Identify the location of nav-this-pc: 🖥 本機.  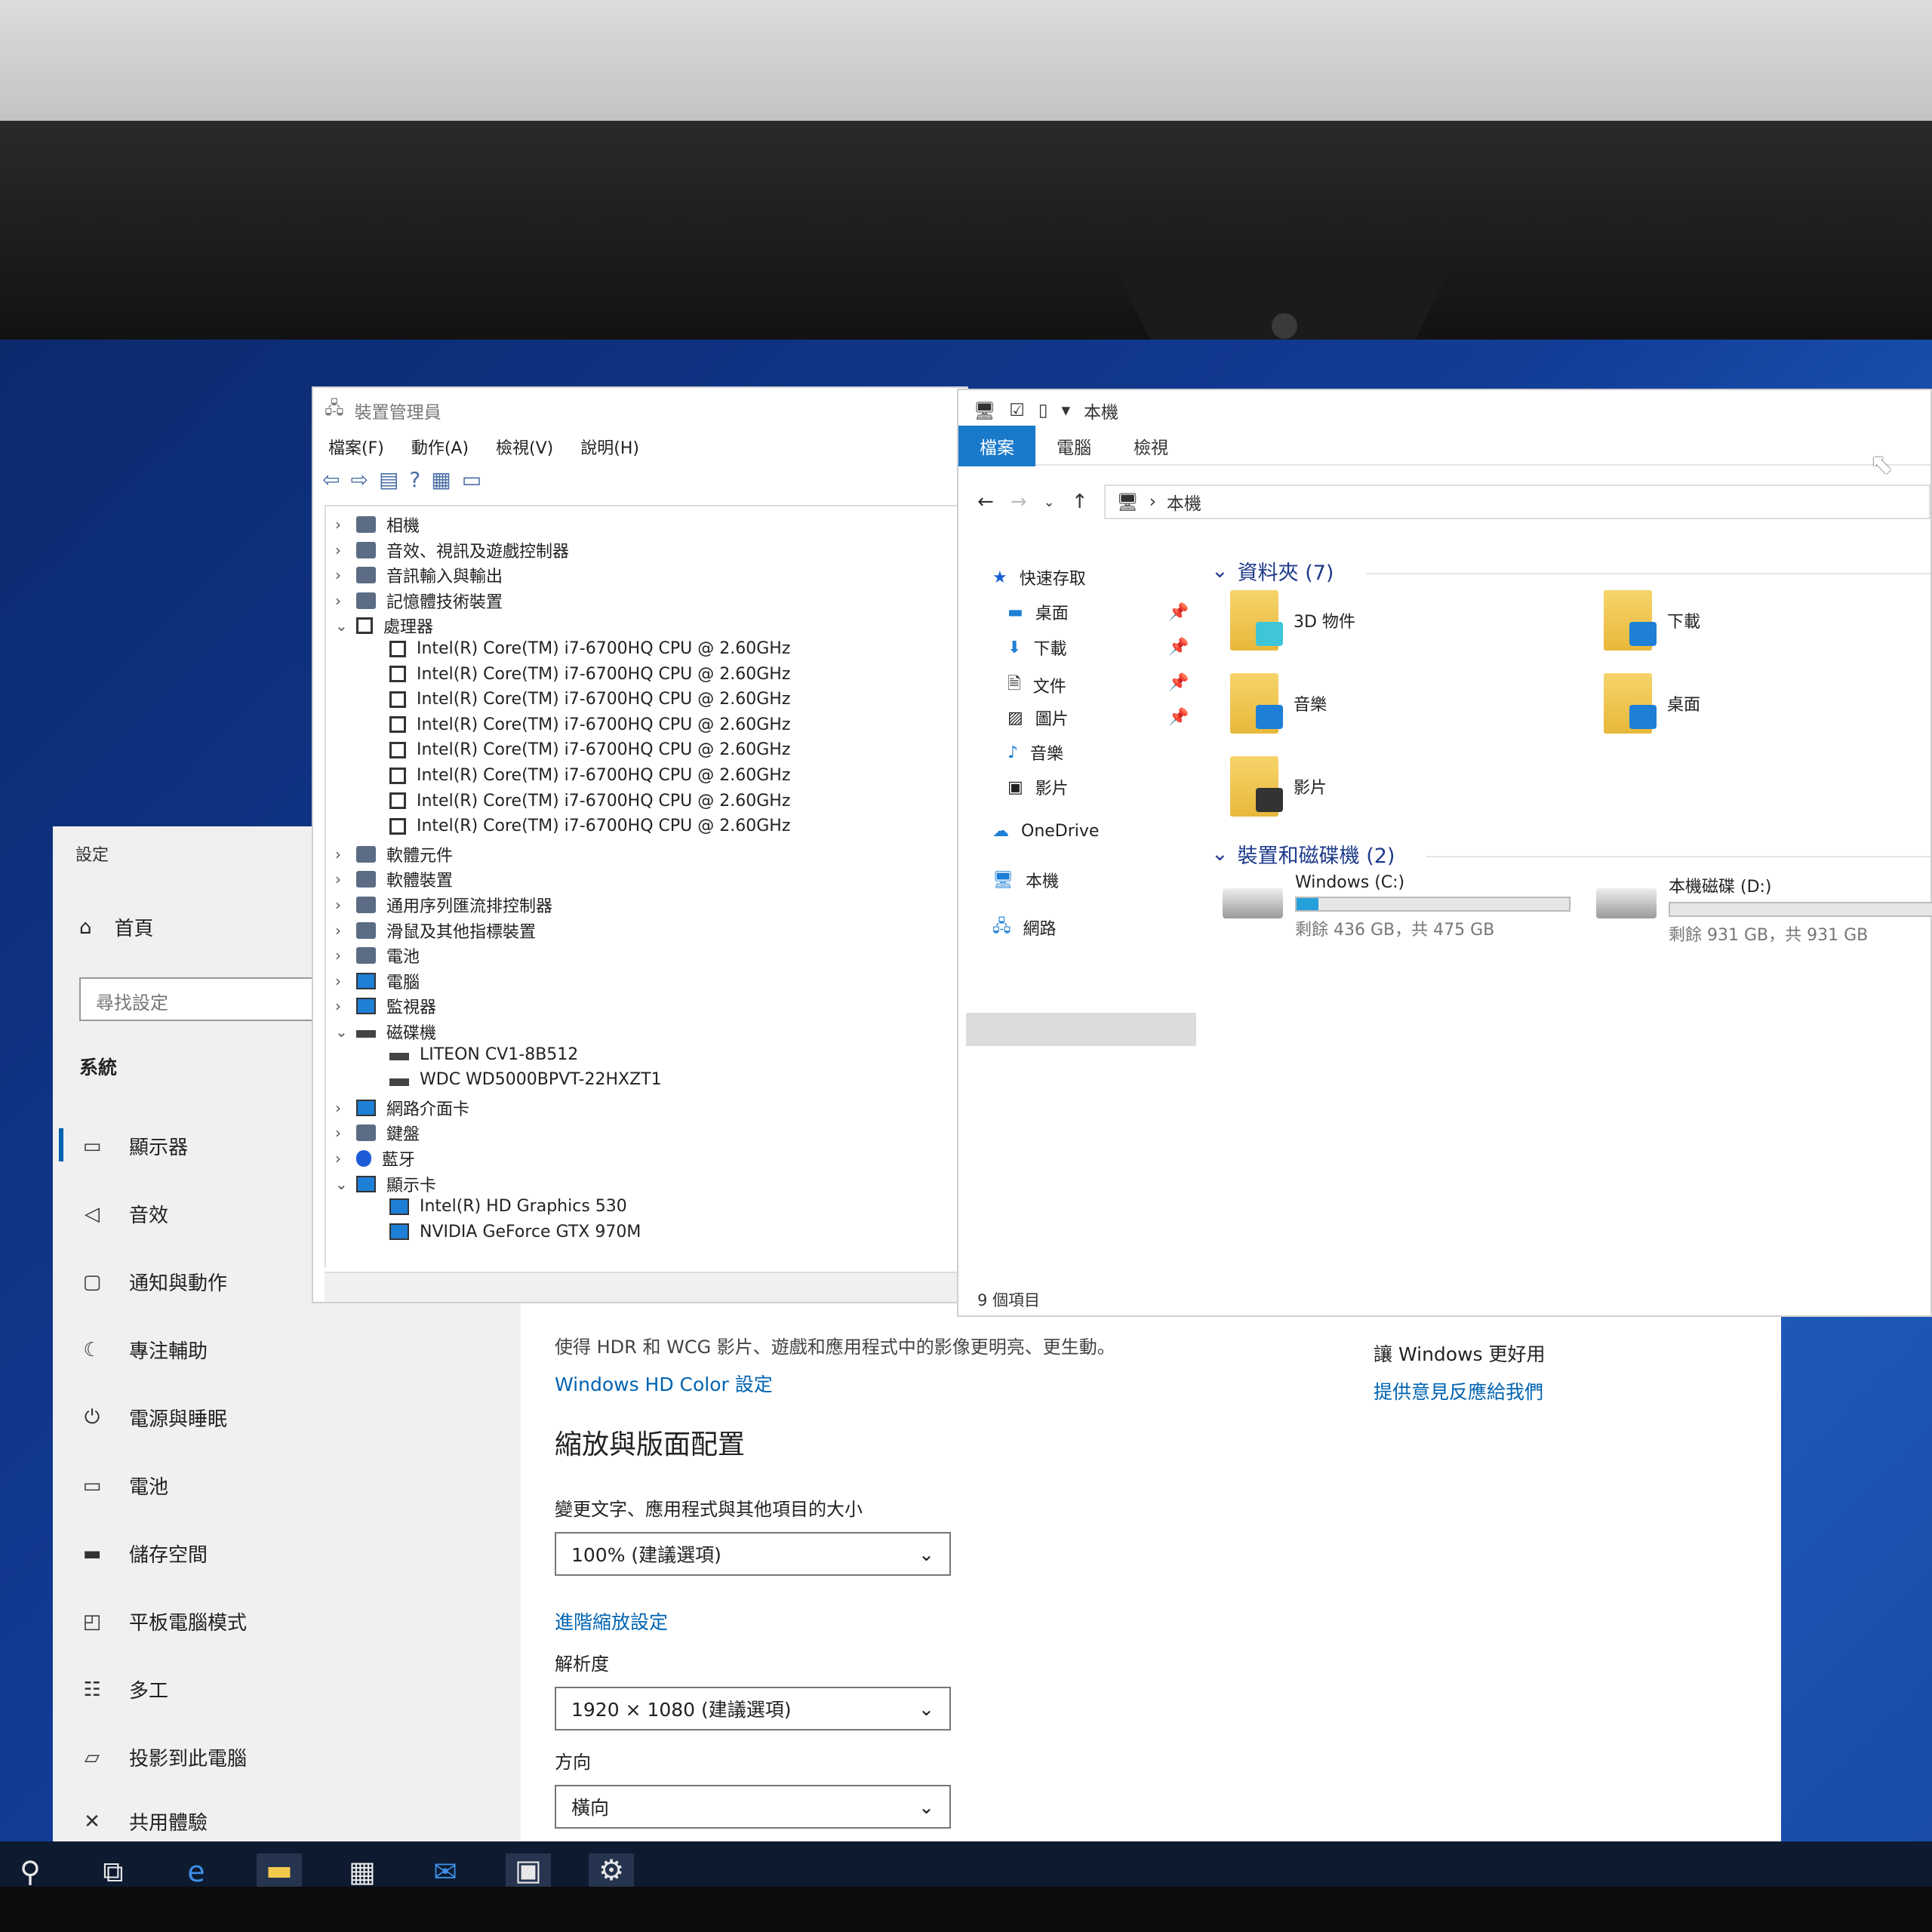
(1025, 880).